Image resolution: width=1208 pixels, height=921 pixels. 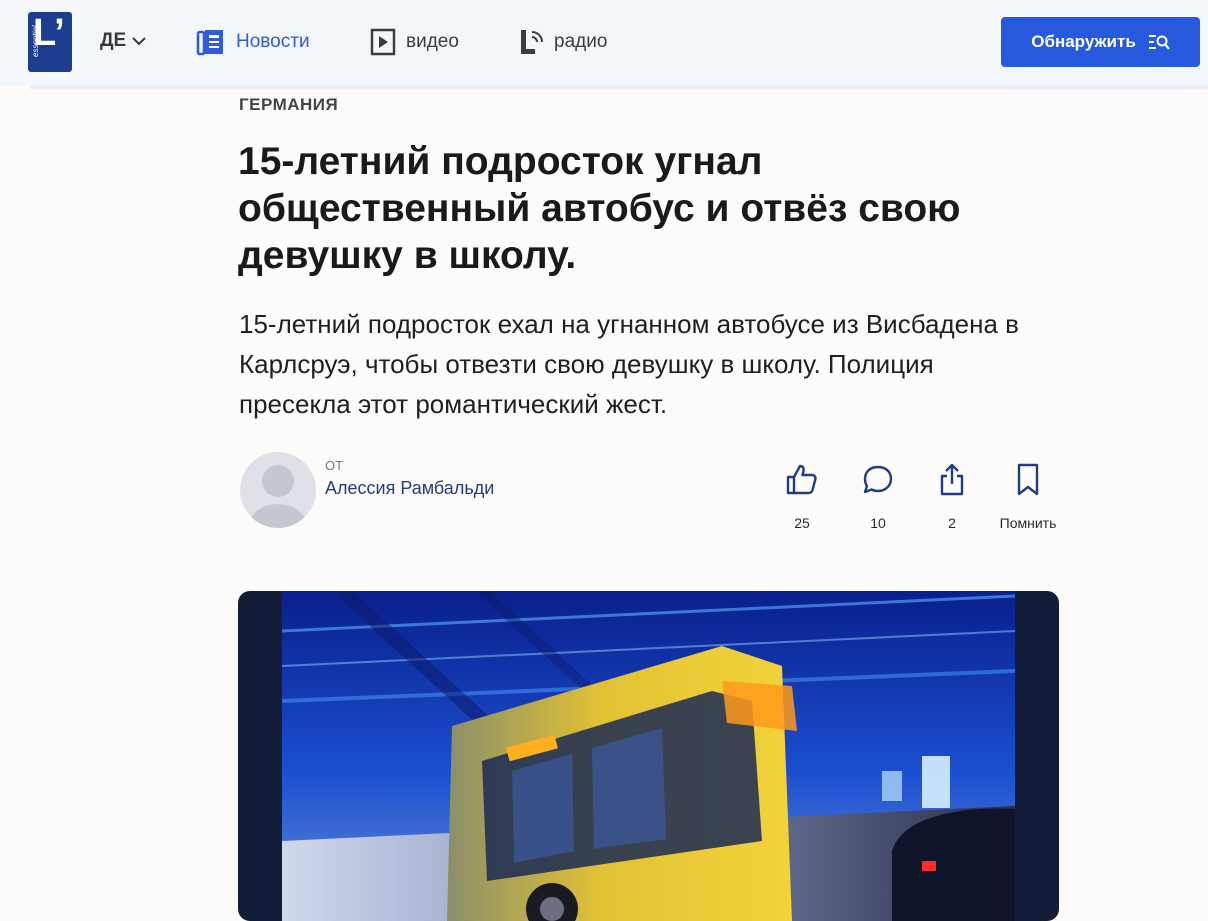 What do you see at coordinates (619, 88) in the screenshot?
I see `header-divider` at bounding box center [619, 88].